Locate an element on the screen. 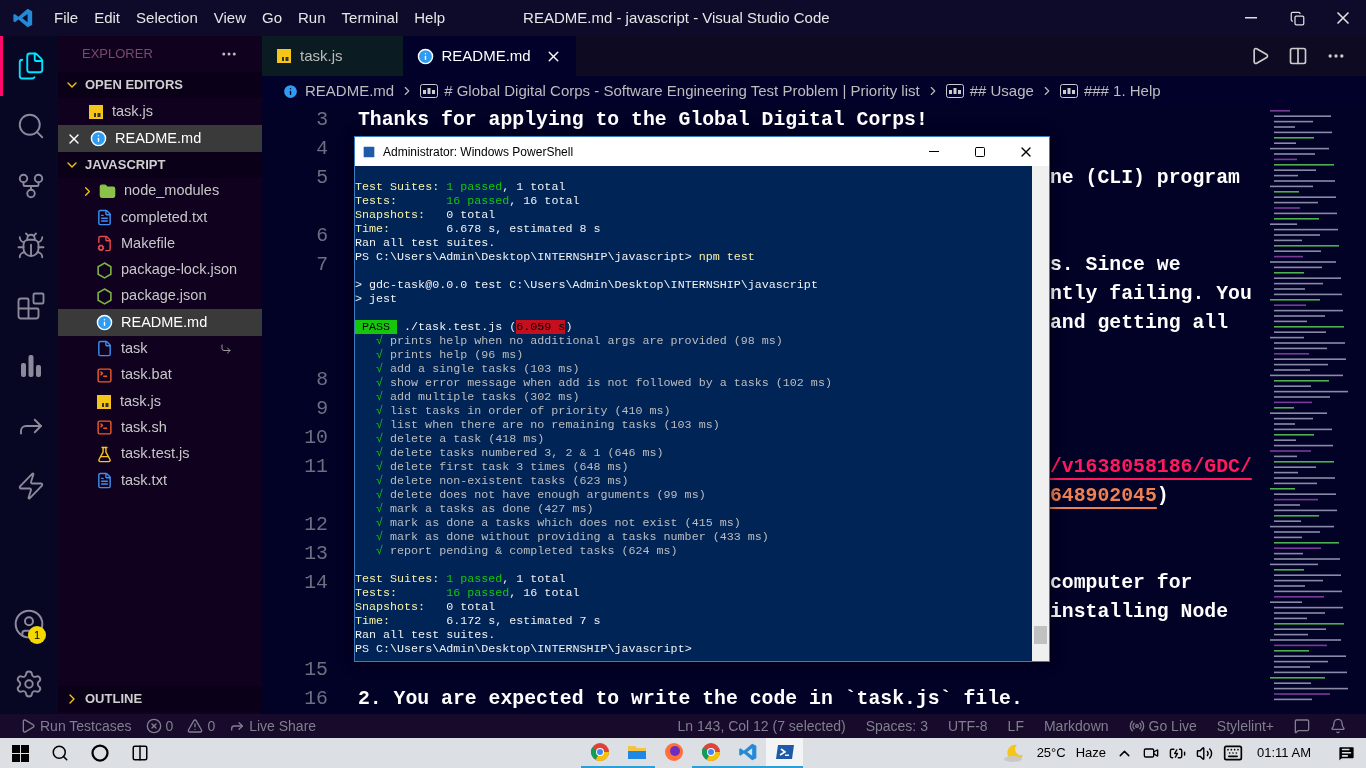  line-number: 4 is located at coordinates (322, 149).